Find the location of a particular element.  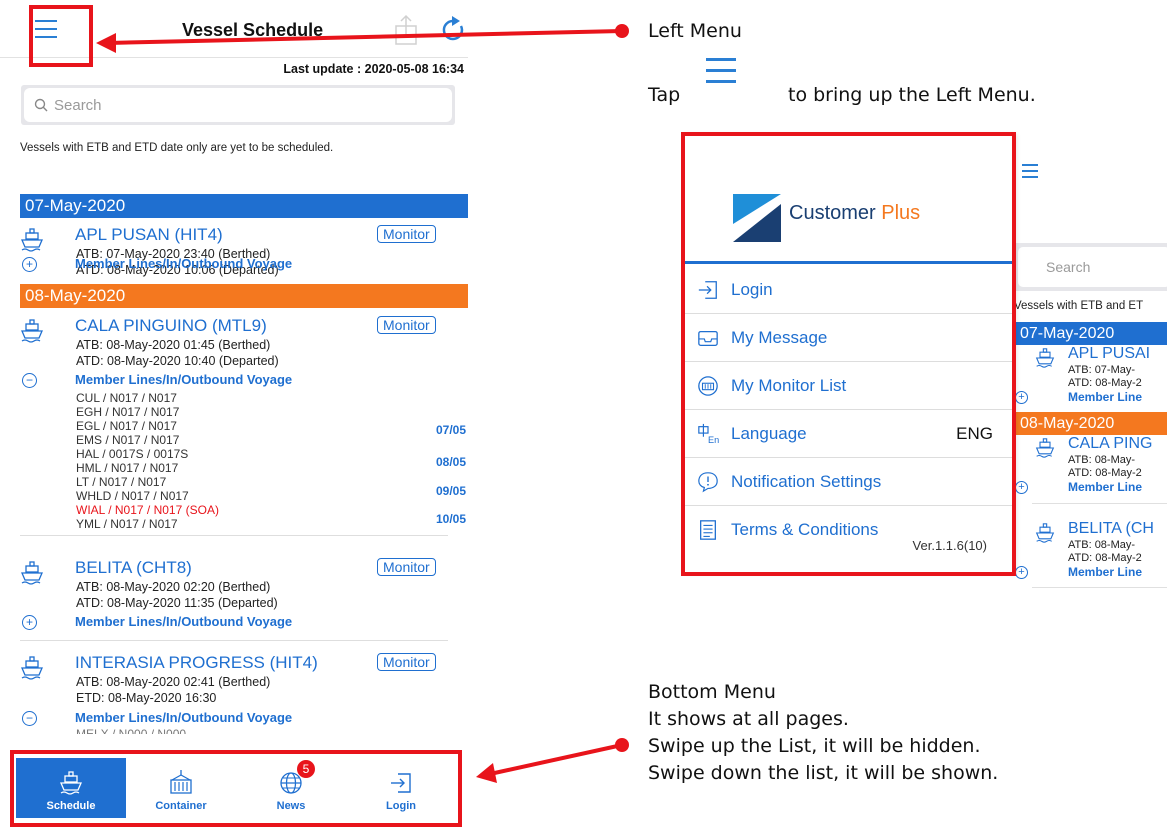

search-placeholder: Search is located at coordinates (78, 105).